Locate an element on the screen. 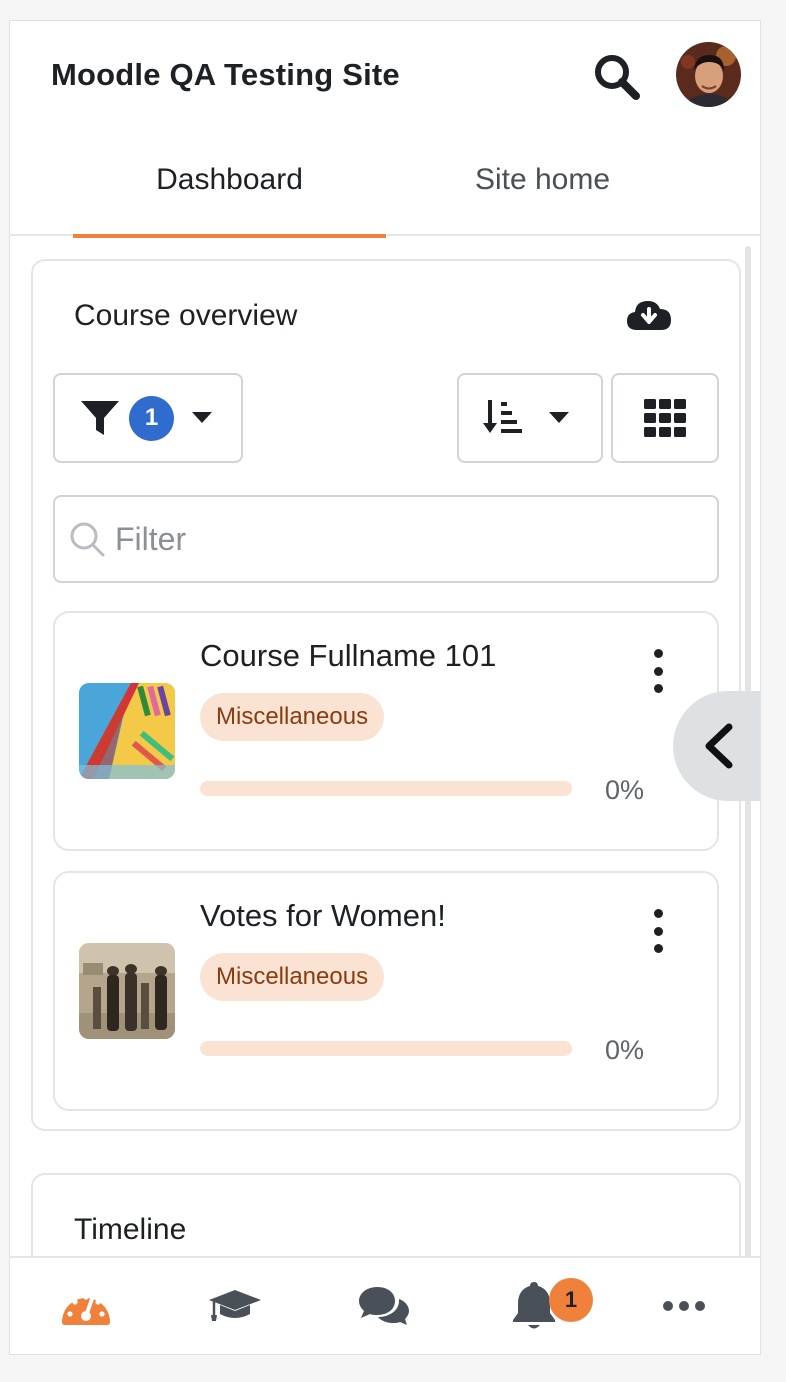  course-name: Votes for Women! is located at coordinates (323, 916).